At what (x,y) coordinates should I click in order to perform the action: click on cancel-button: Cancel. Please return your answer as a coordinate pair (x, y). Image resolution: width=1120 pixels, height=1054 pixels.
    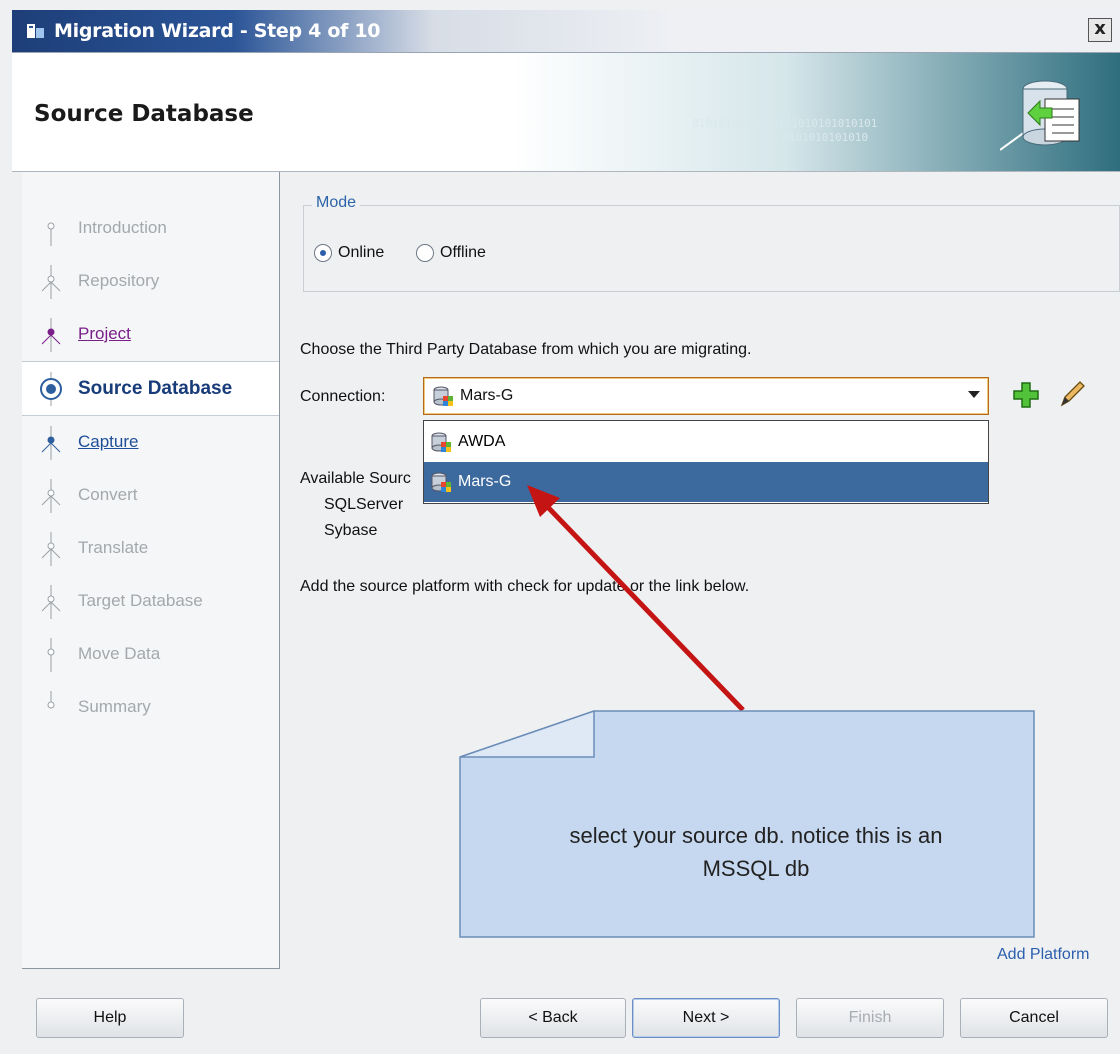
    Looking at the image, I should click on (1034, 1018).